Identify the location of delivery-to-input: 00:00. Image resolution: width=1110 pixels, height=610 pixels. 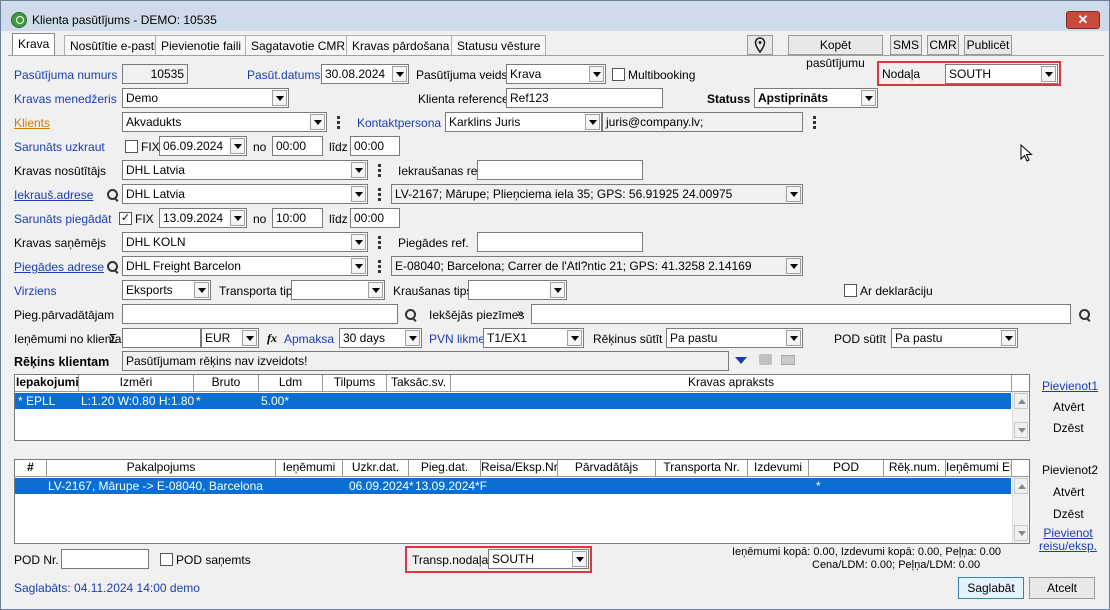
(375, 218).